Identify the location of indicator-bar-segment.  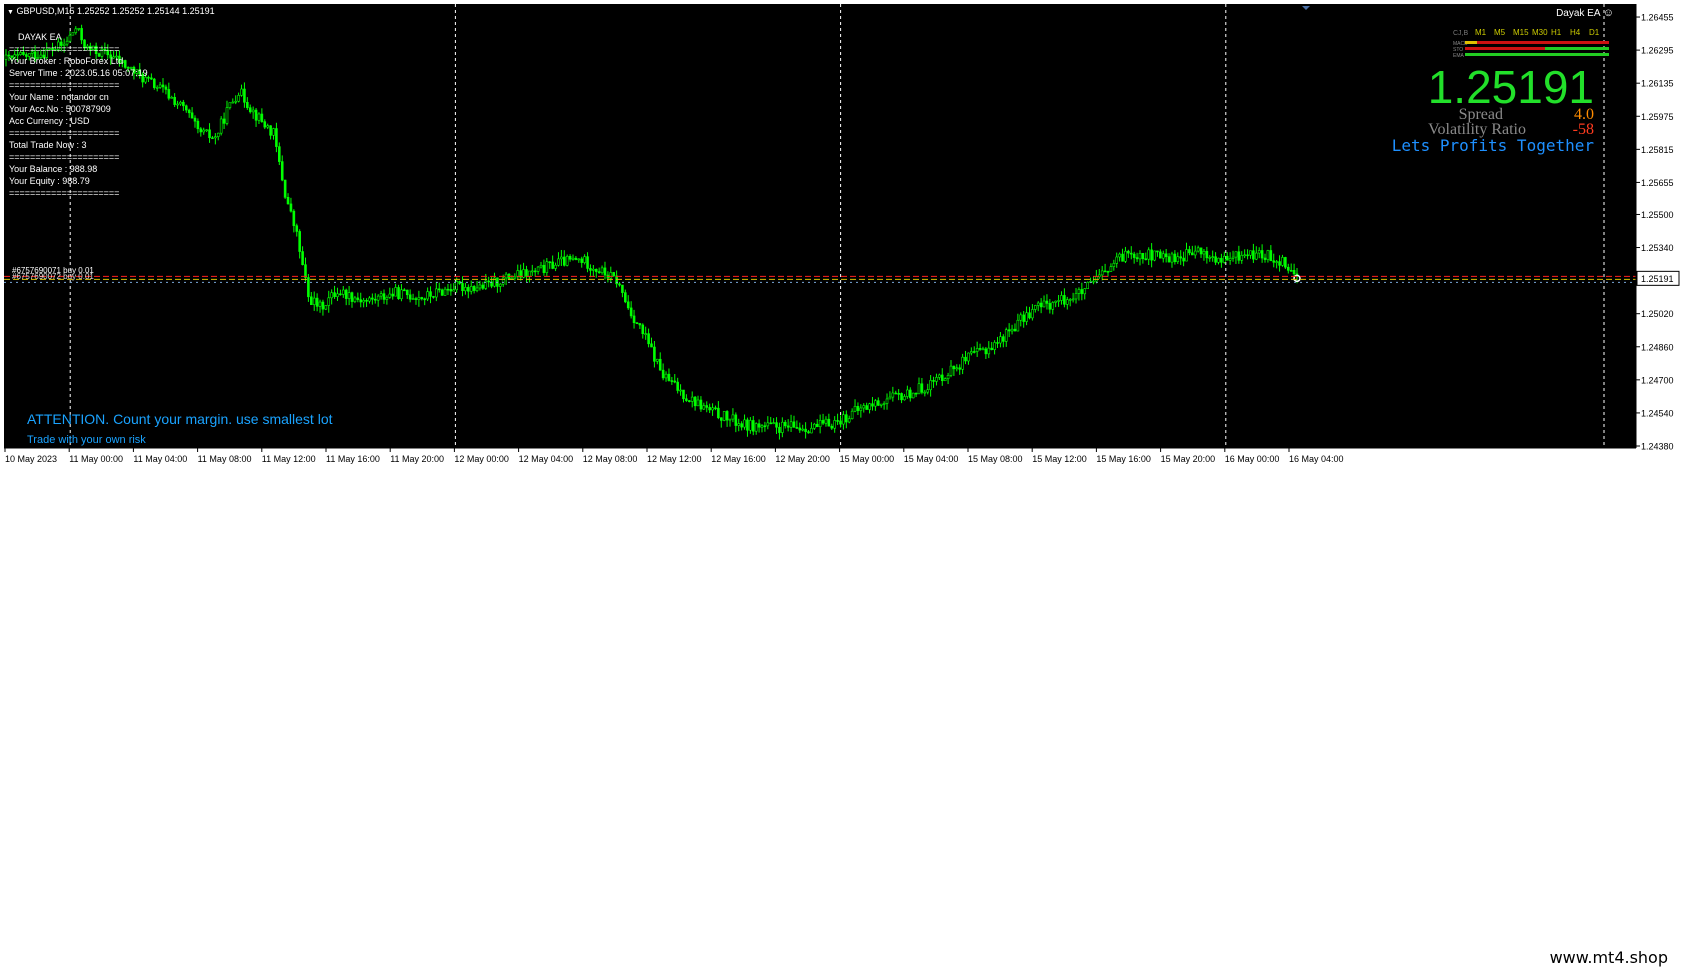
(1471, 42).